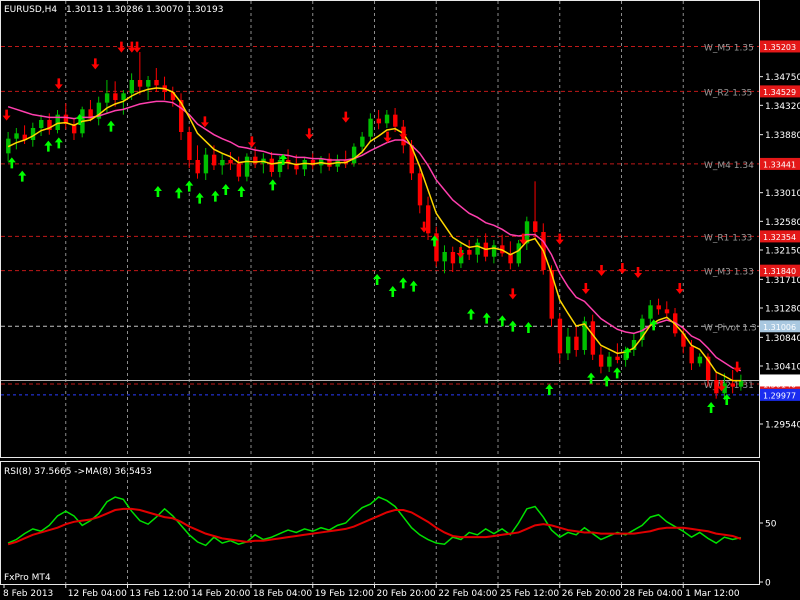 The width and height of the screenshot is (800, 600). I want to click on time-tick-label: 20 Feb 20:00, so click(406, 594).